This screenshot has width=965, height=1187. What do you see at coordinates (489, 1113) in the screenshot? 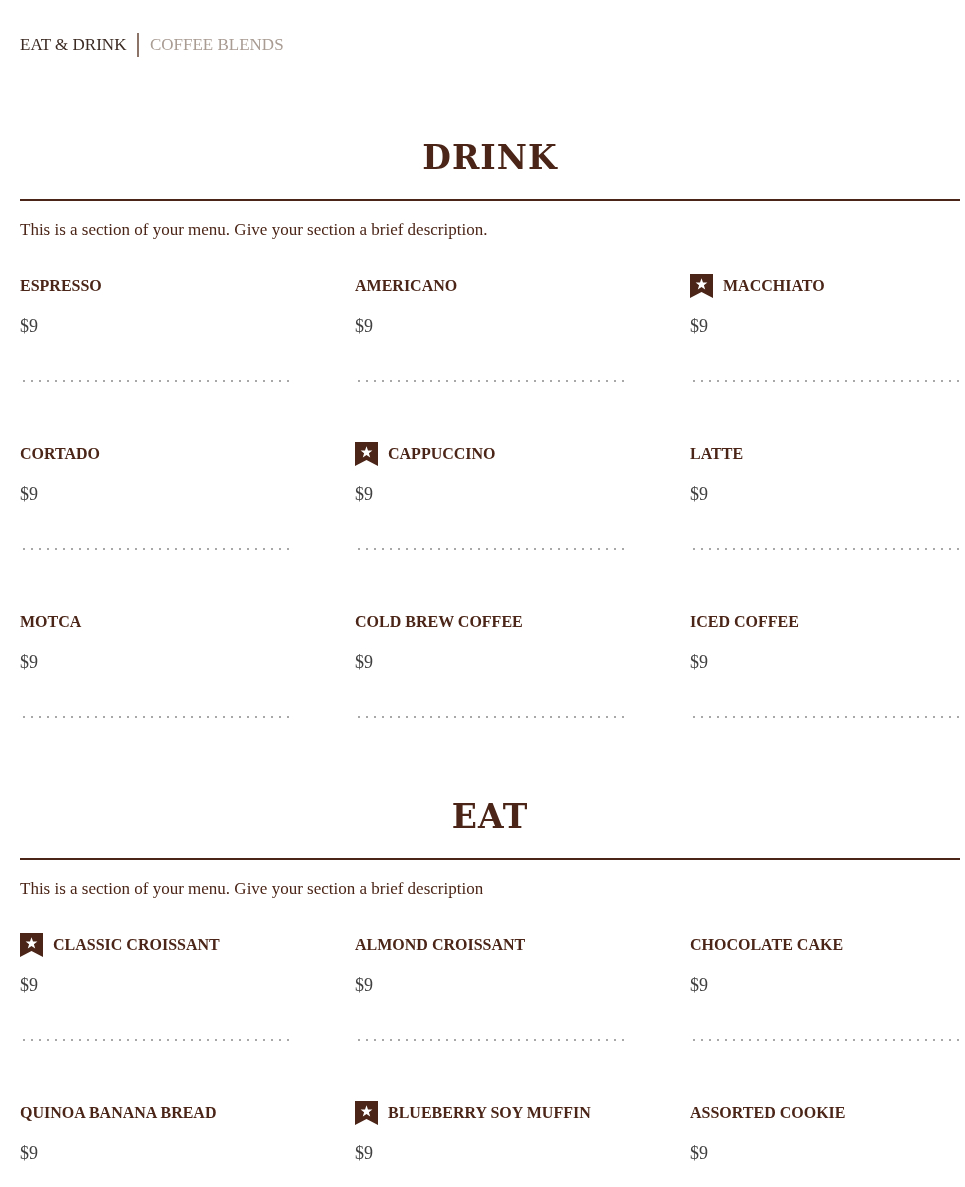
I see `item-name: BLUEBERRY SOY MUFFIN` at bounding box center [489, 1113].